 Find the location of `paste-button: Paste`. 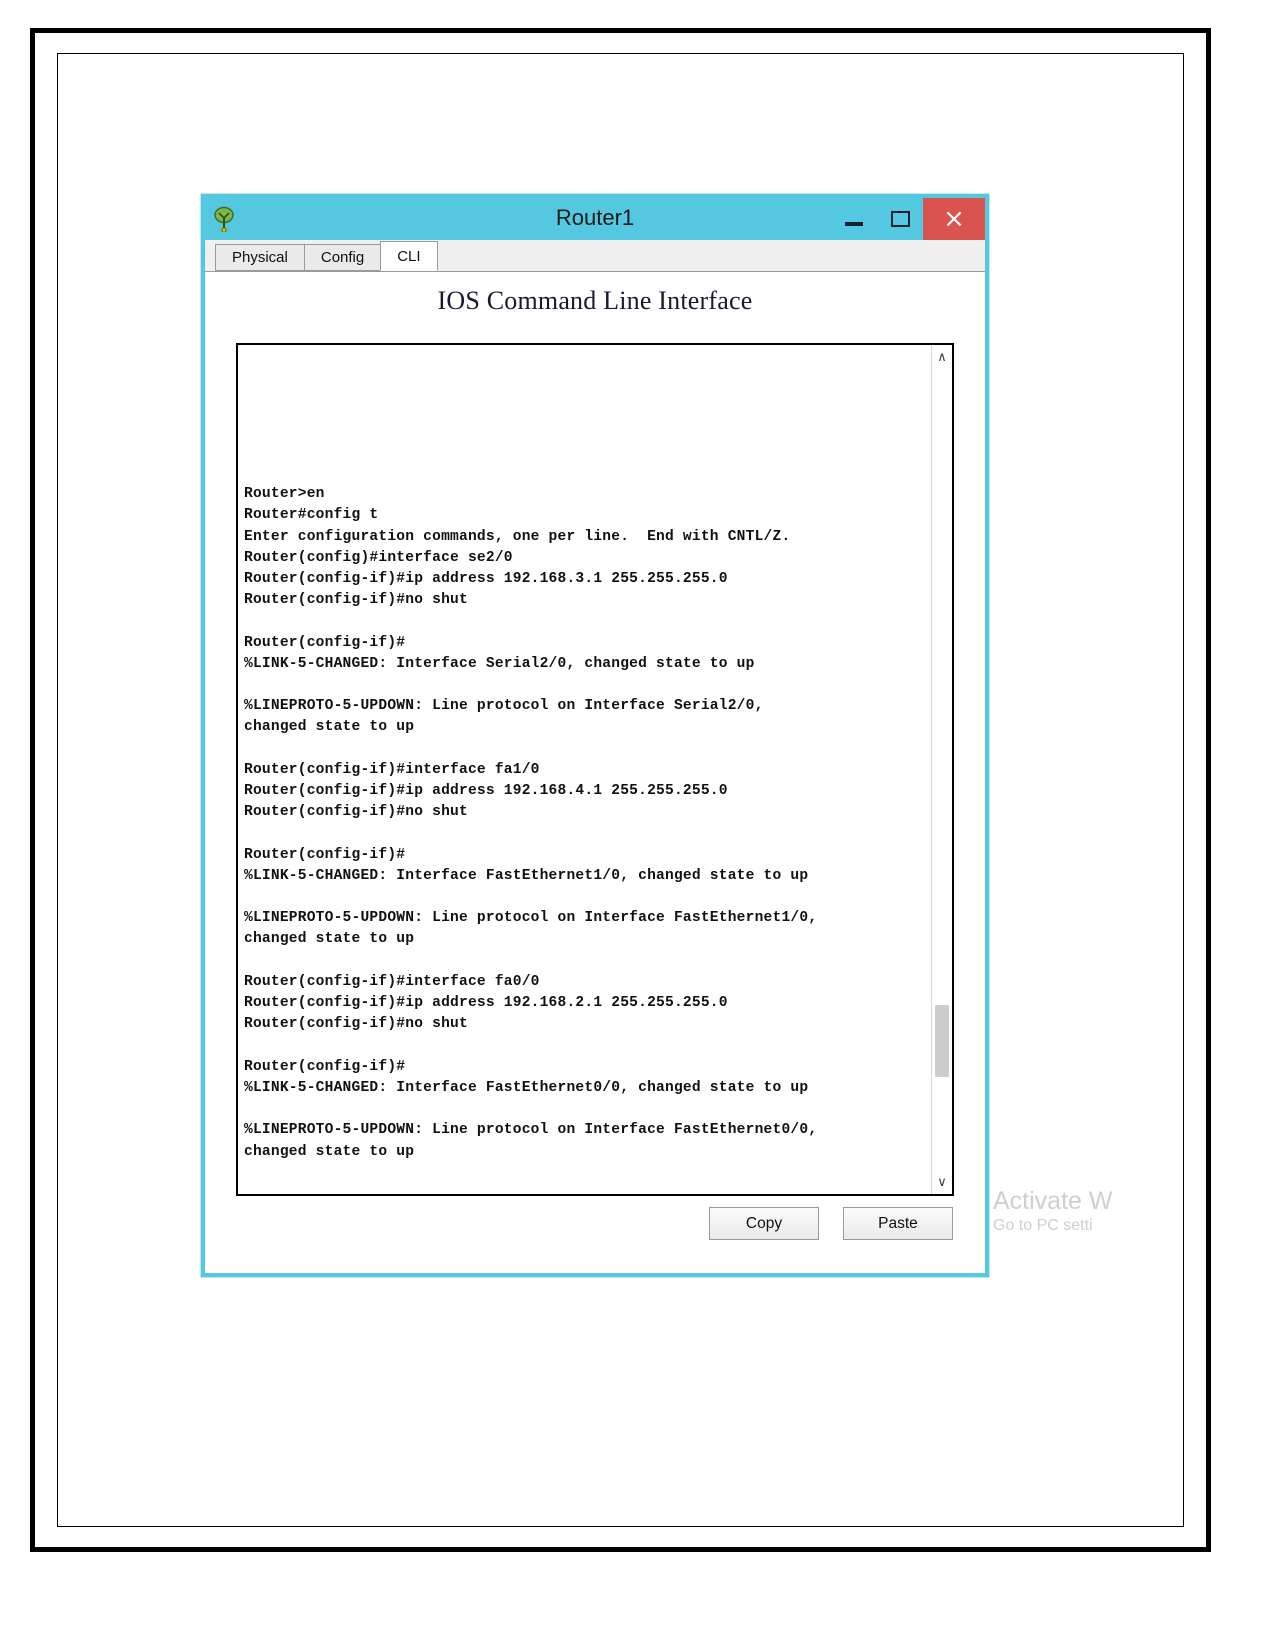

paste-button: Paste is located at coordinates (898, 1223).